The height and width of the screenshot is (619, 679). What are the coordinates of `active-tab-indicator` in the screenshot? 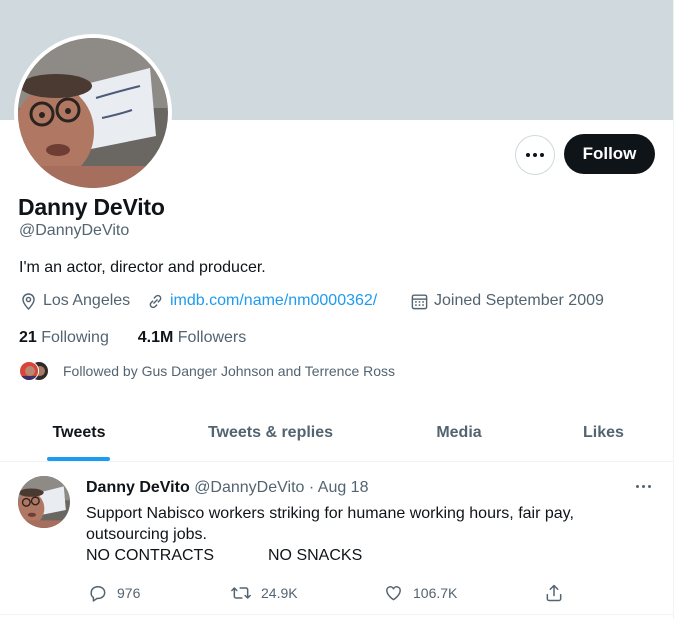 It's located at (78, 459).